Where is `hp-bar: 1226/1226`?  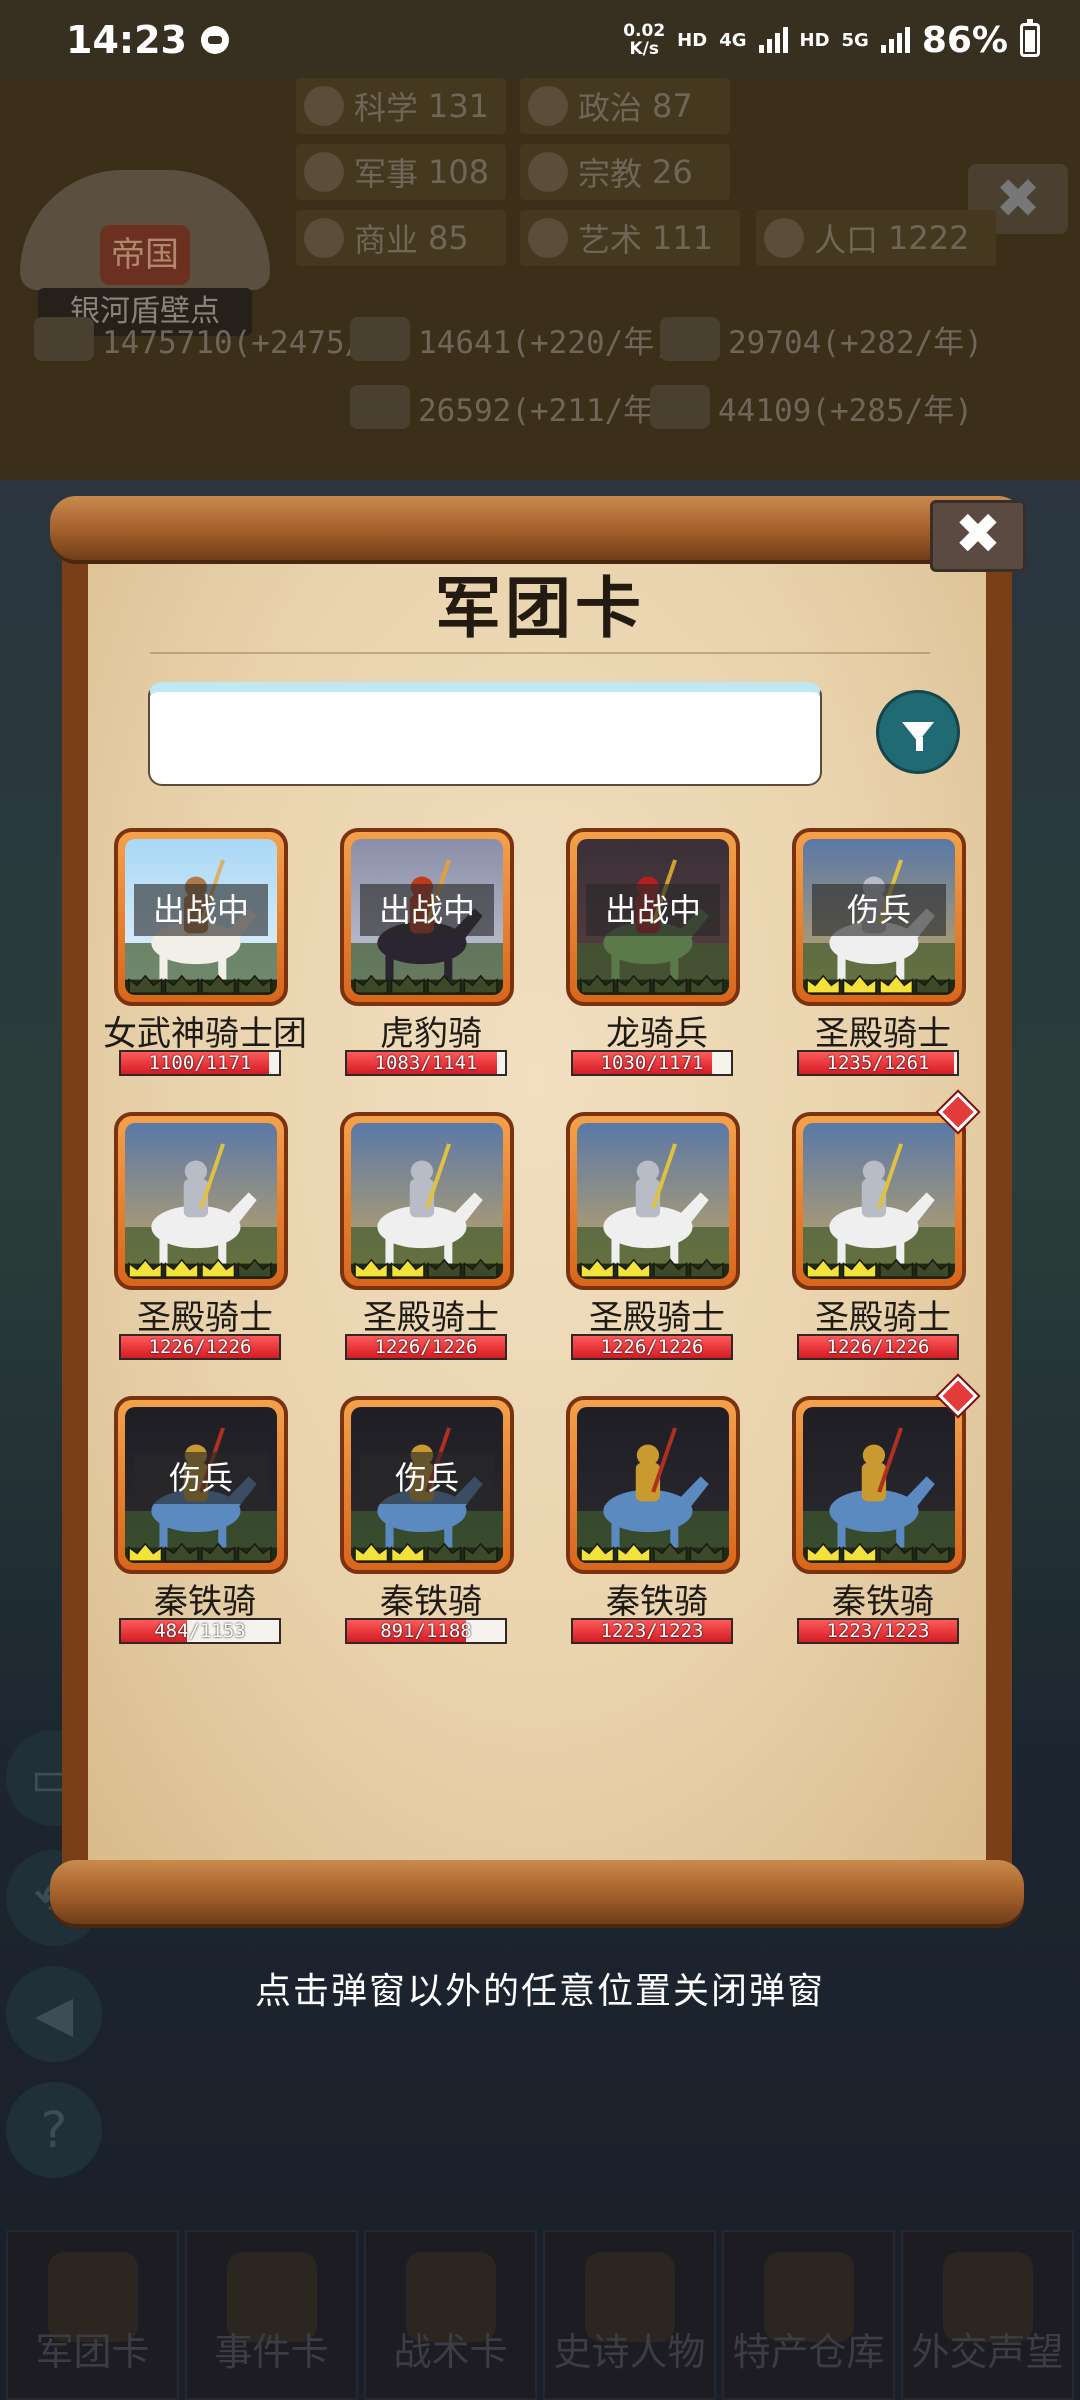 hp-bar: 1226/1226 is located at coordinates (426, 1347).